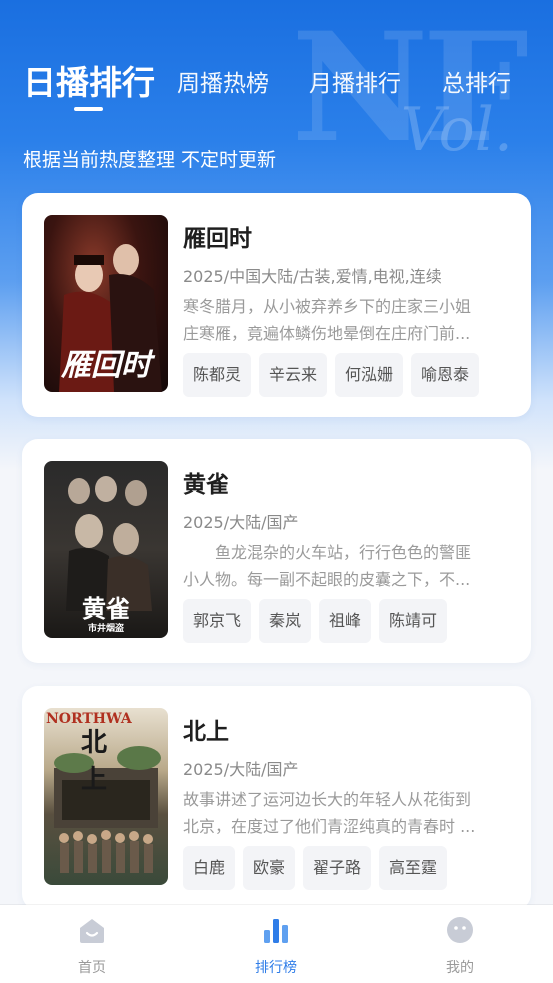 The height and width of the screenshot is (983, 553). What do you see at coordinates (331, 375) in the screenshot?
I see `cast-tags: 陈都灵 辛云来 何泓姗 喻恩泰` at bounding box center [331, 375].